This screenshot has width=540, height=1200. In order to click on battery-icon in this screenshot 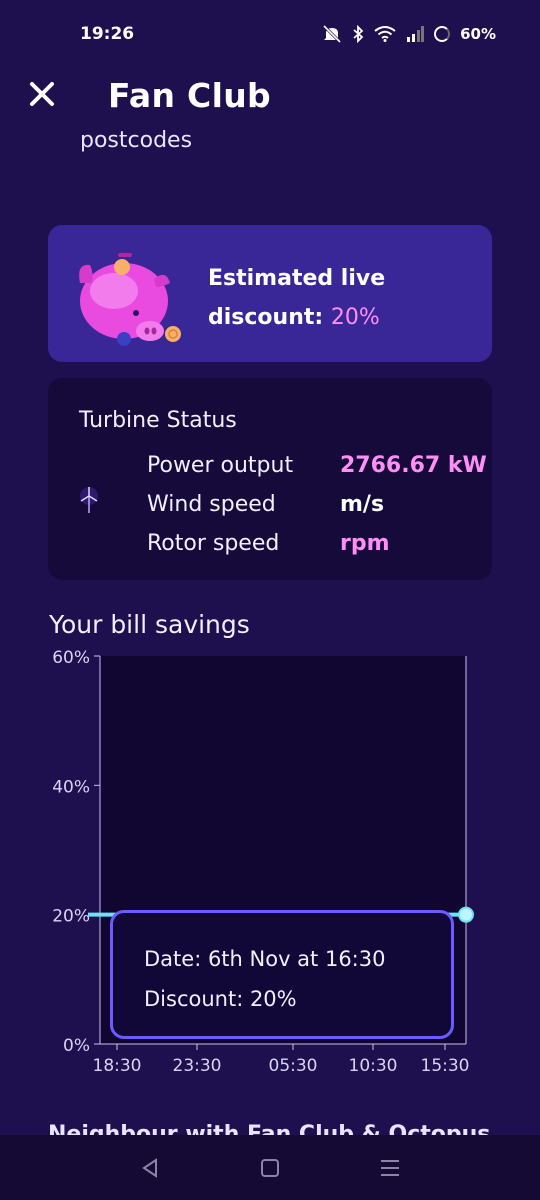, I will do `click(442, 34)`.